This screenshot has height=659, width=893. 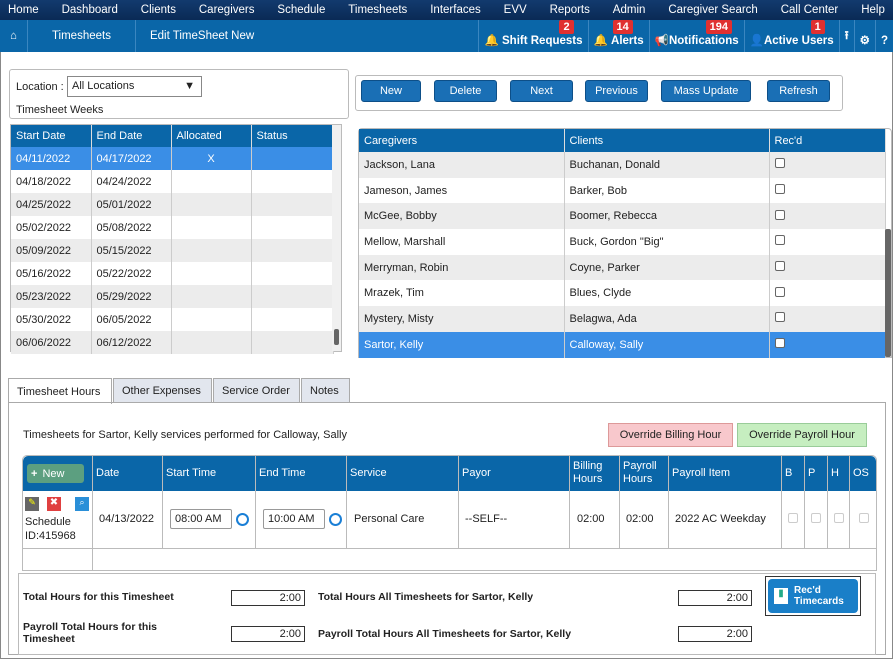 I want to click on weeks-scrollbar, so click(x=336, y=238).